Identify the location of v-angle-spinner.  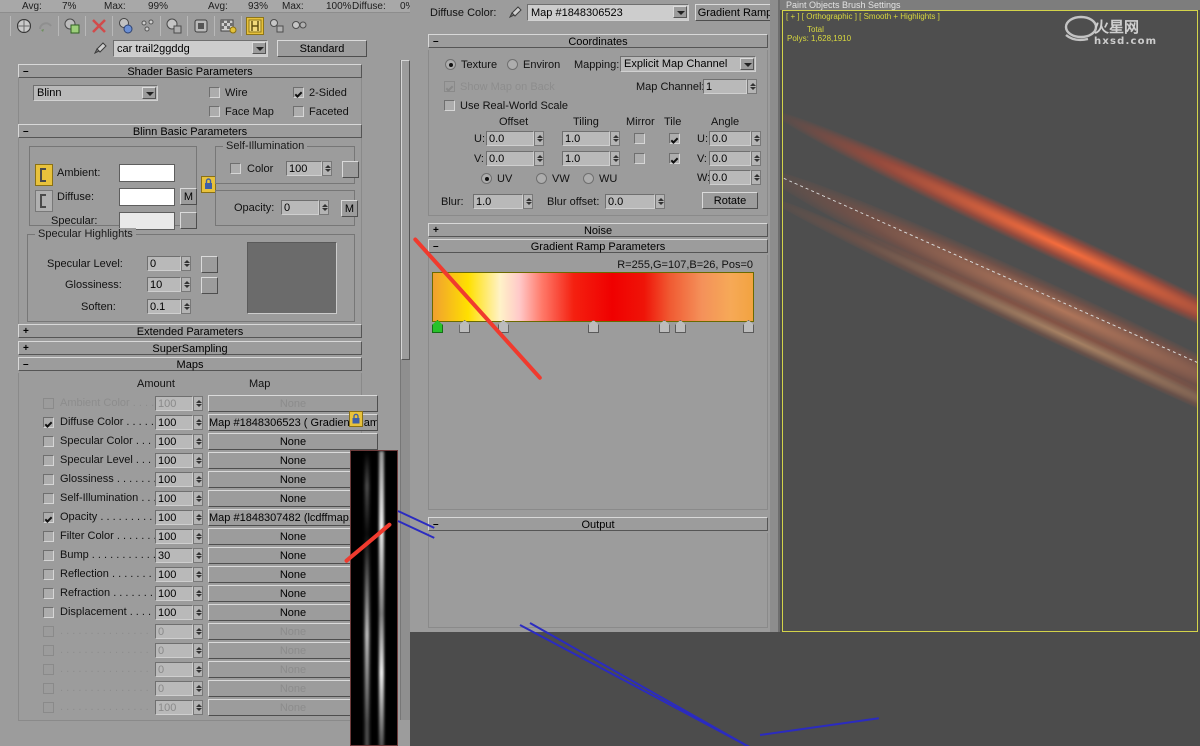
(756, 158).